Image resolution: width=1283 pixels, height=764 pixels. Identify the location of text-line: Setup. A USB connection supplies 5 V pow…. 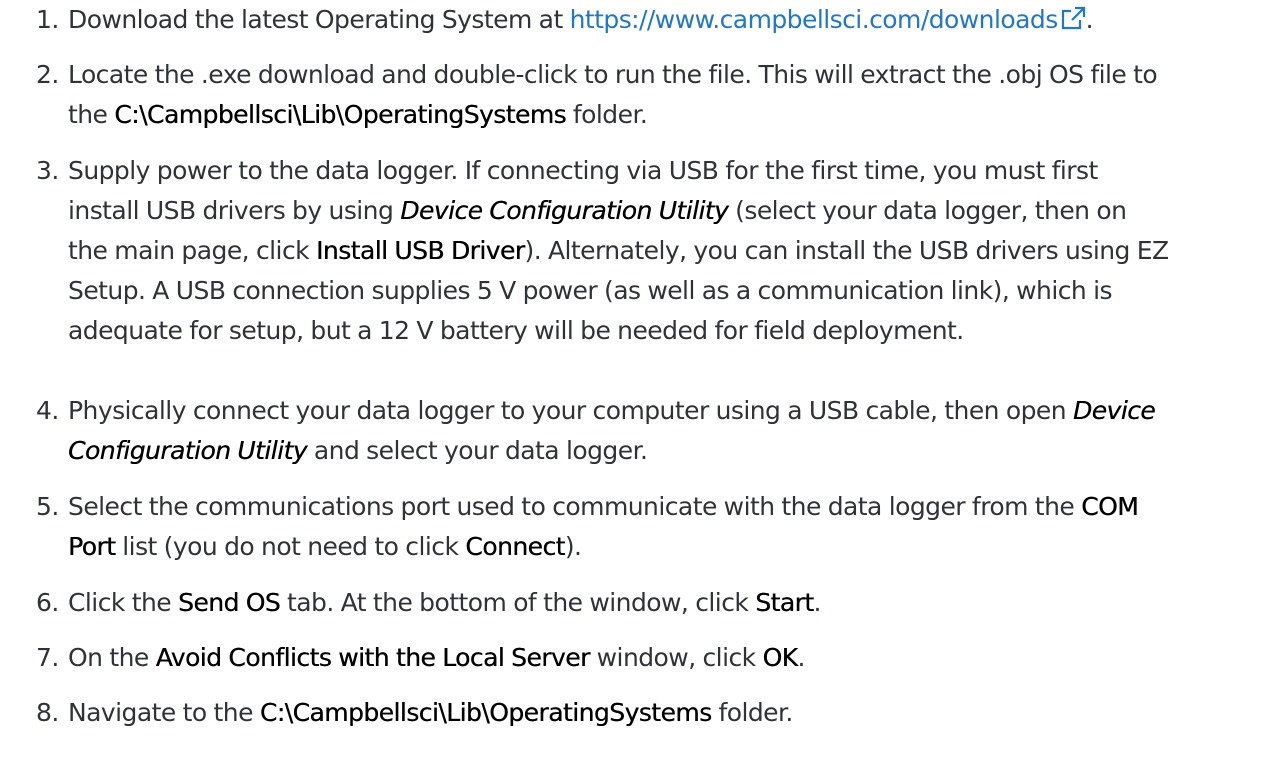
(618, 291).